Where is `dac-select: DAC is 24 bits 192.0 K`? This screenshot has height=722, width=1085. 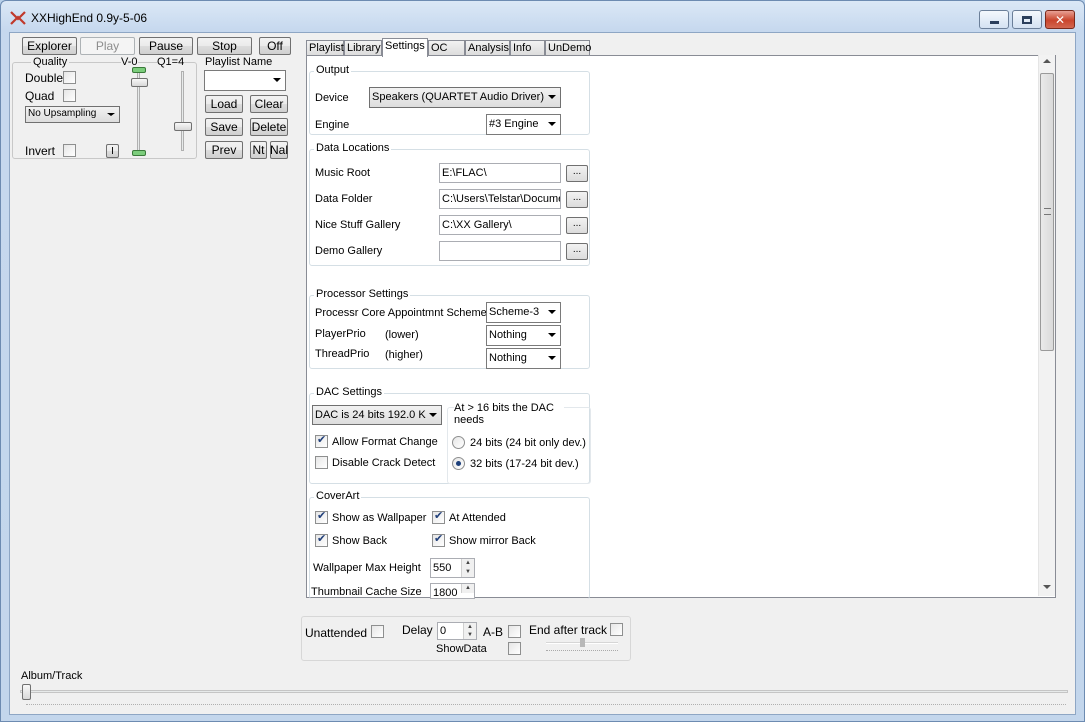
dac-select: DAC is 24 bits 192.0 K is located at coordinates (377, 415).